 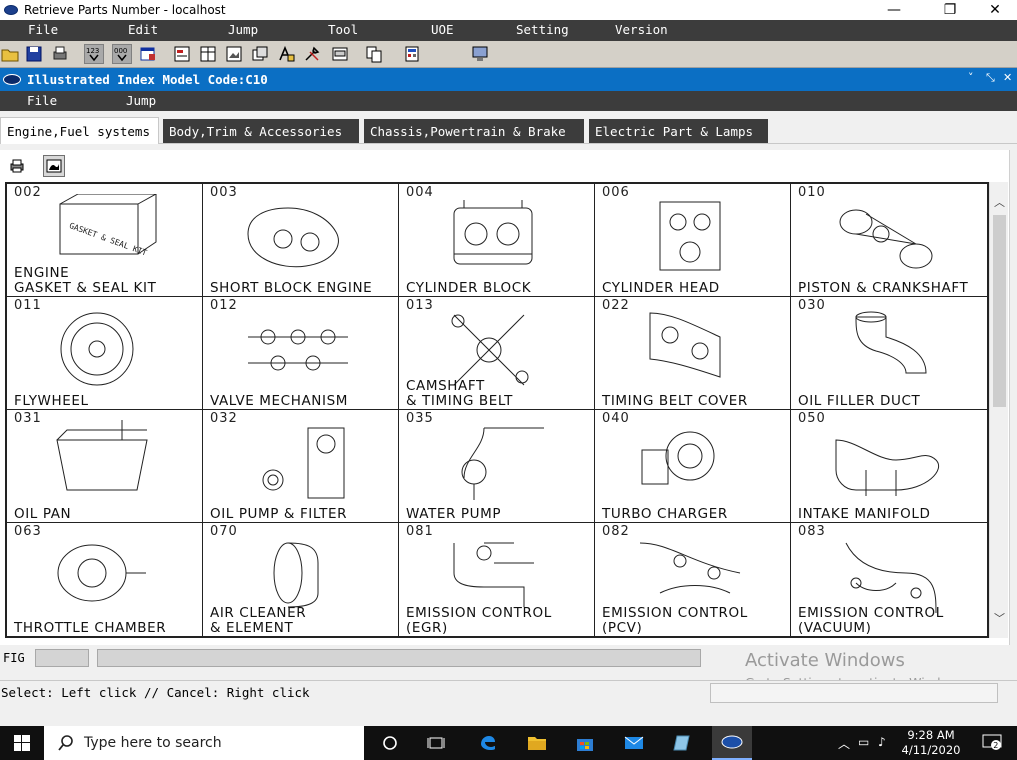 I want to click on cortana-icon, so click(x=390, y=743).